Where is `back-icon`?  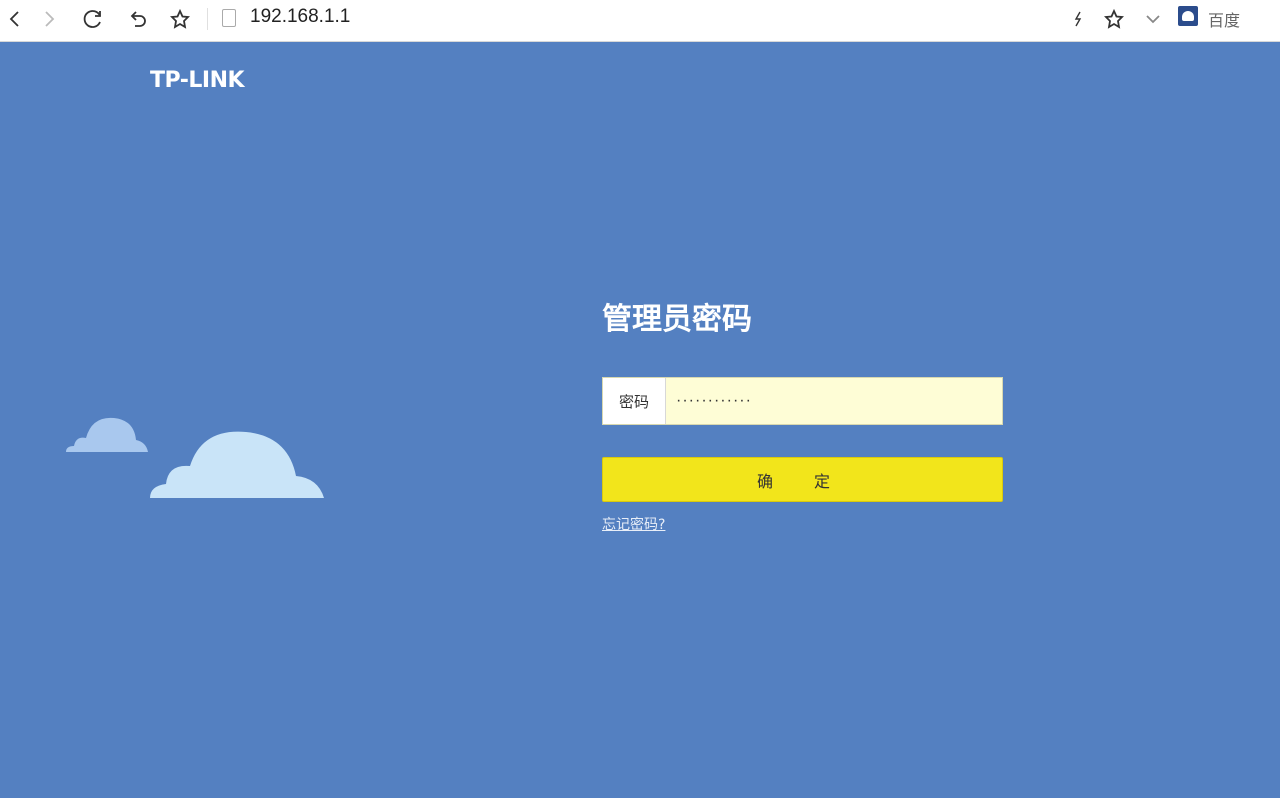
back-icon is located at coordinates (15, 19).